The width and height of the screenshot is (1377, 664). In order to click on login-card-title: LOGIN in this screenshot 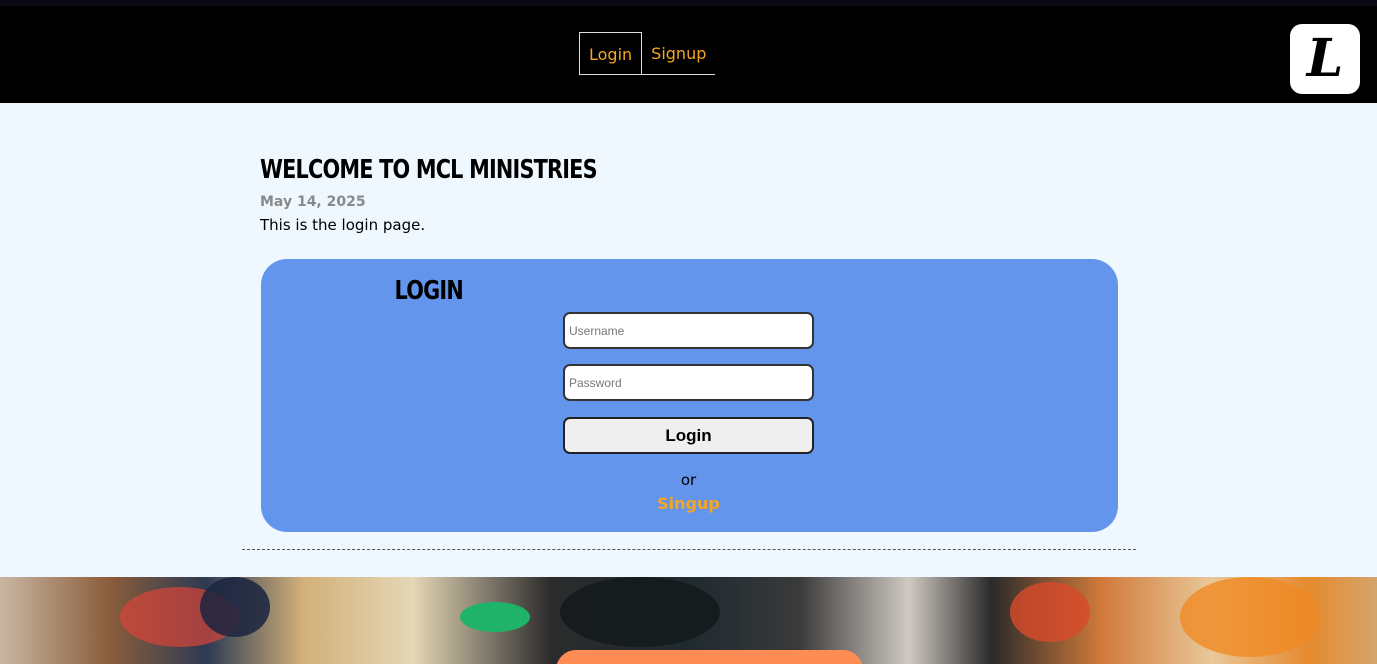, I will do `click(428, 291)`.